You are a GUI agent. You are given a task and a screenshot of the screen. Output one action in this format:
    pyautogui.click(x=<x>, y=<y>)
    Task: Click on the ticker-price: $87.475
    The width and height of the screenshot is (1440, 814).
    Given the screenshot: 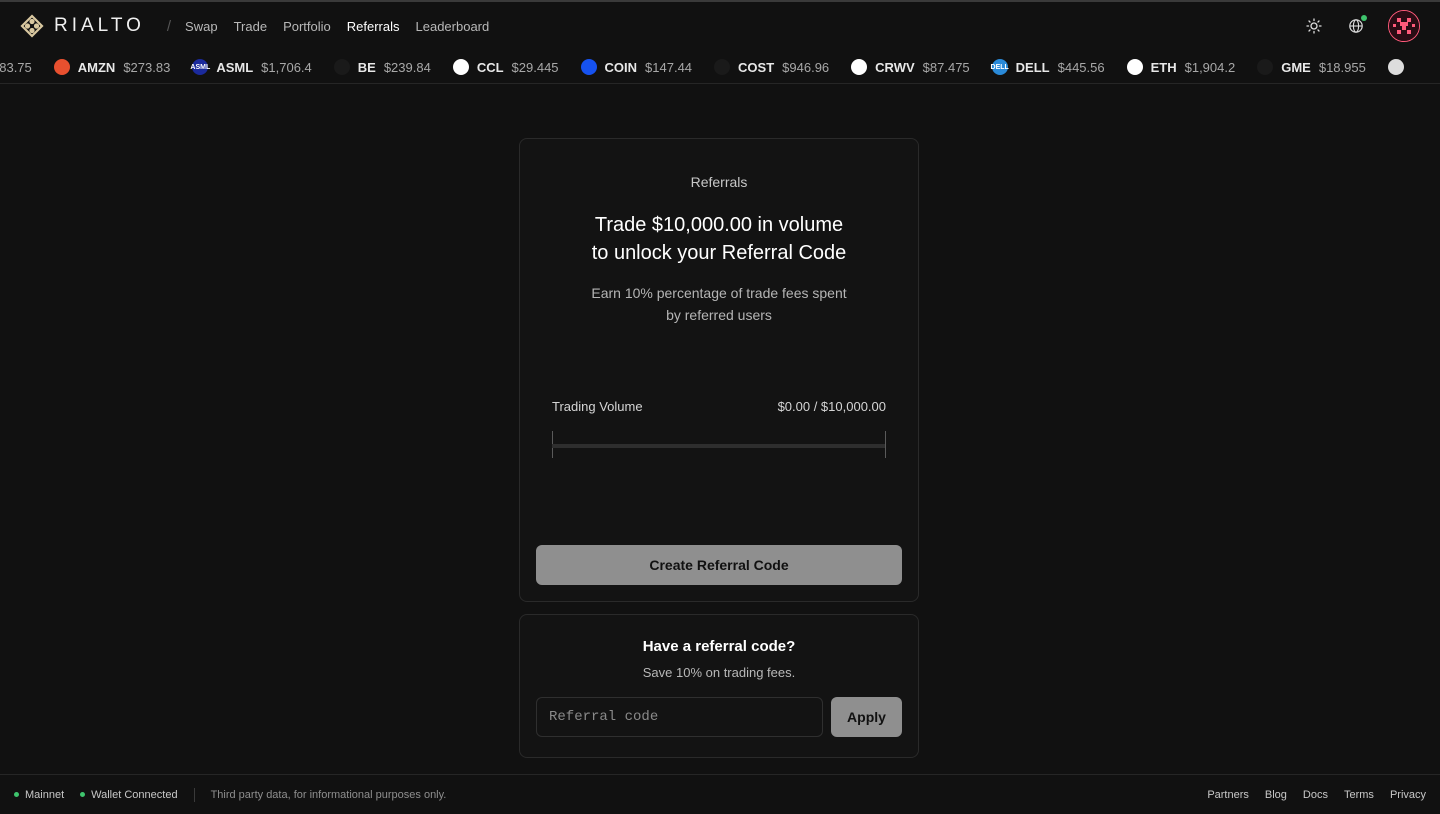 What is the action you would take?
    pyautogui.click(x=946, y=67)
    